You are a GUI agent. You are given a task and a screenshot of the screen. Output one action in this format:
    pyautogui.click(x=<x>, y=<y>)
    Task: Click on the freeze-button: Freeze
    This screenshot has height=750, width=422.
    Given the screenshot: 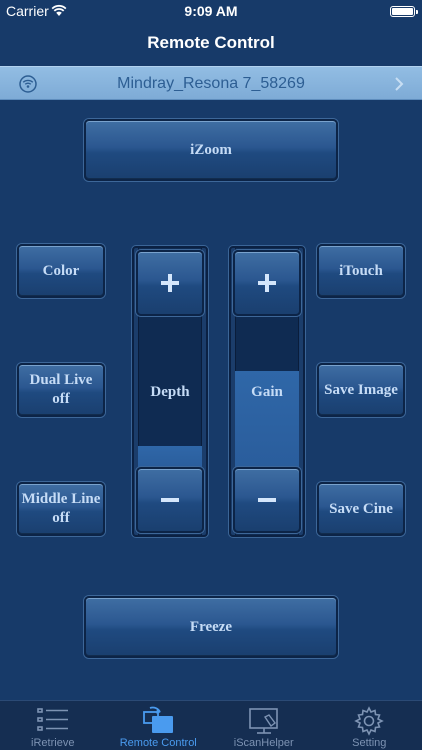 What is the action you would take?
    pyautogui.click(x=211, y=627)
    